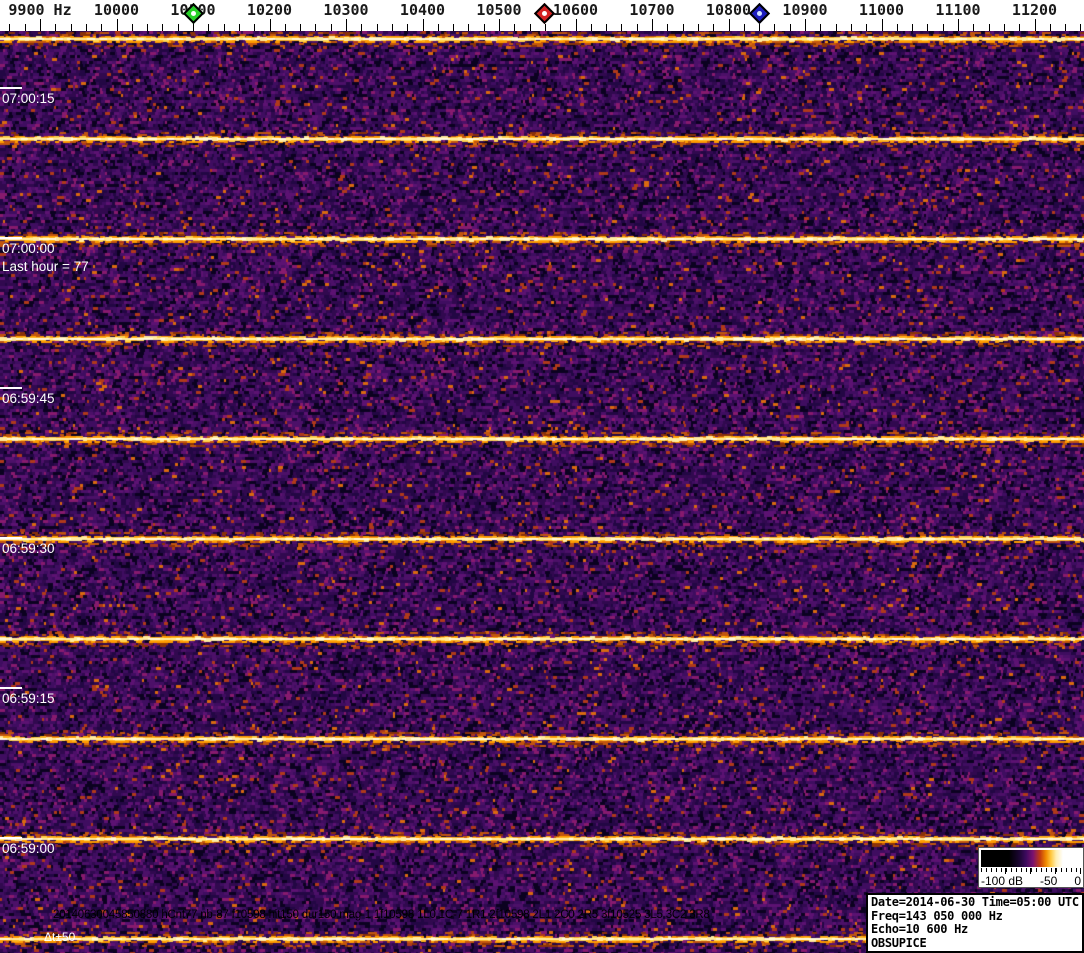  Describe the element at coordinates (40, 10) in the screenshot. I see `freq-tick-label: 9900 Hz` at that location.